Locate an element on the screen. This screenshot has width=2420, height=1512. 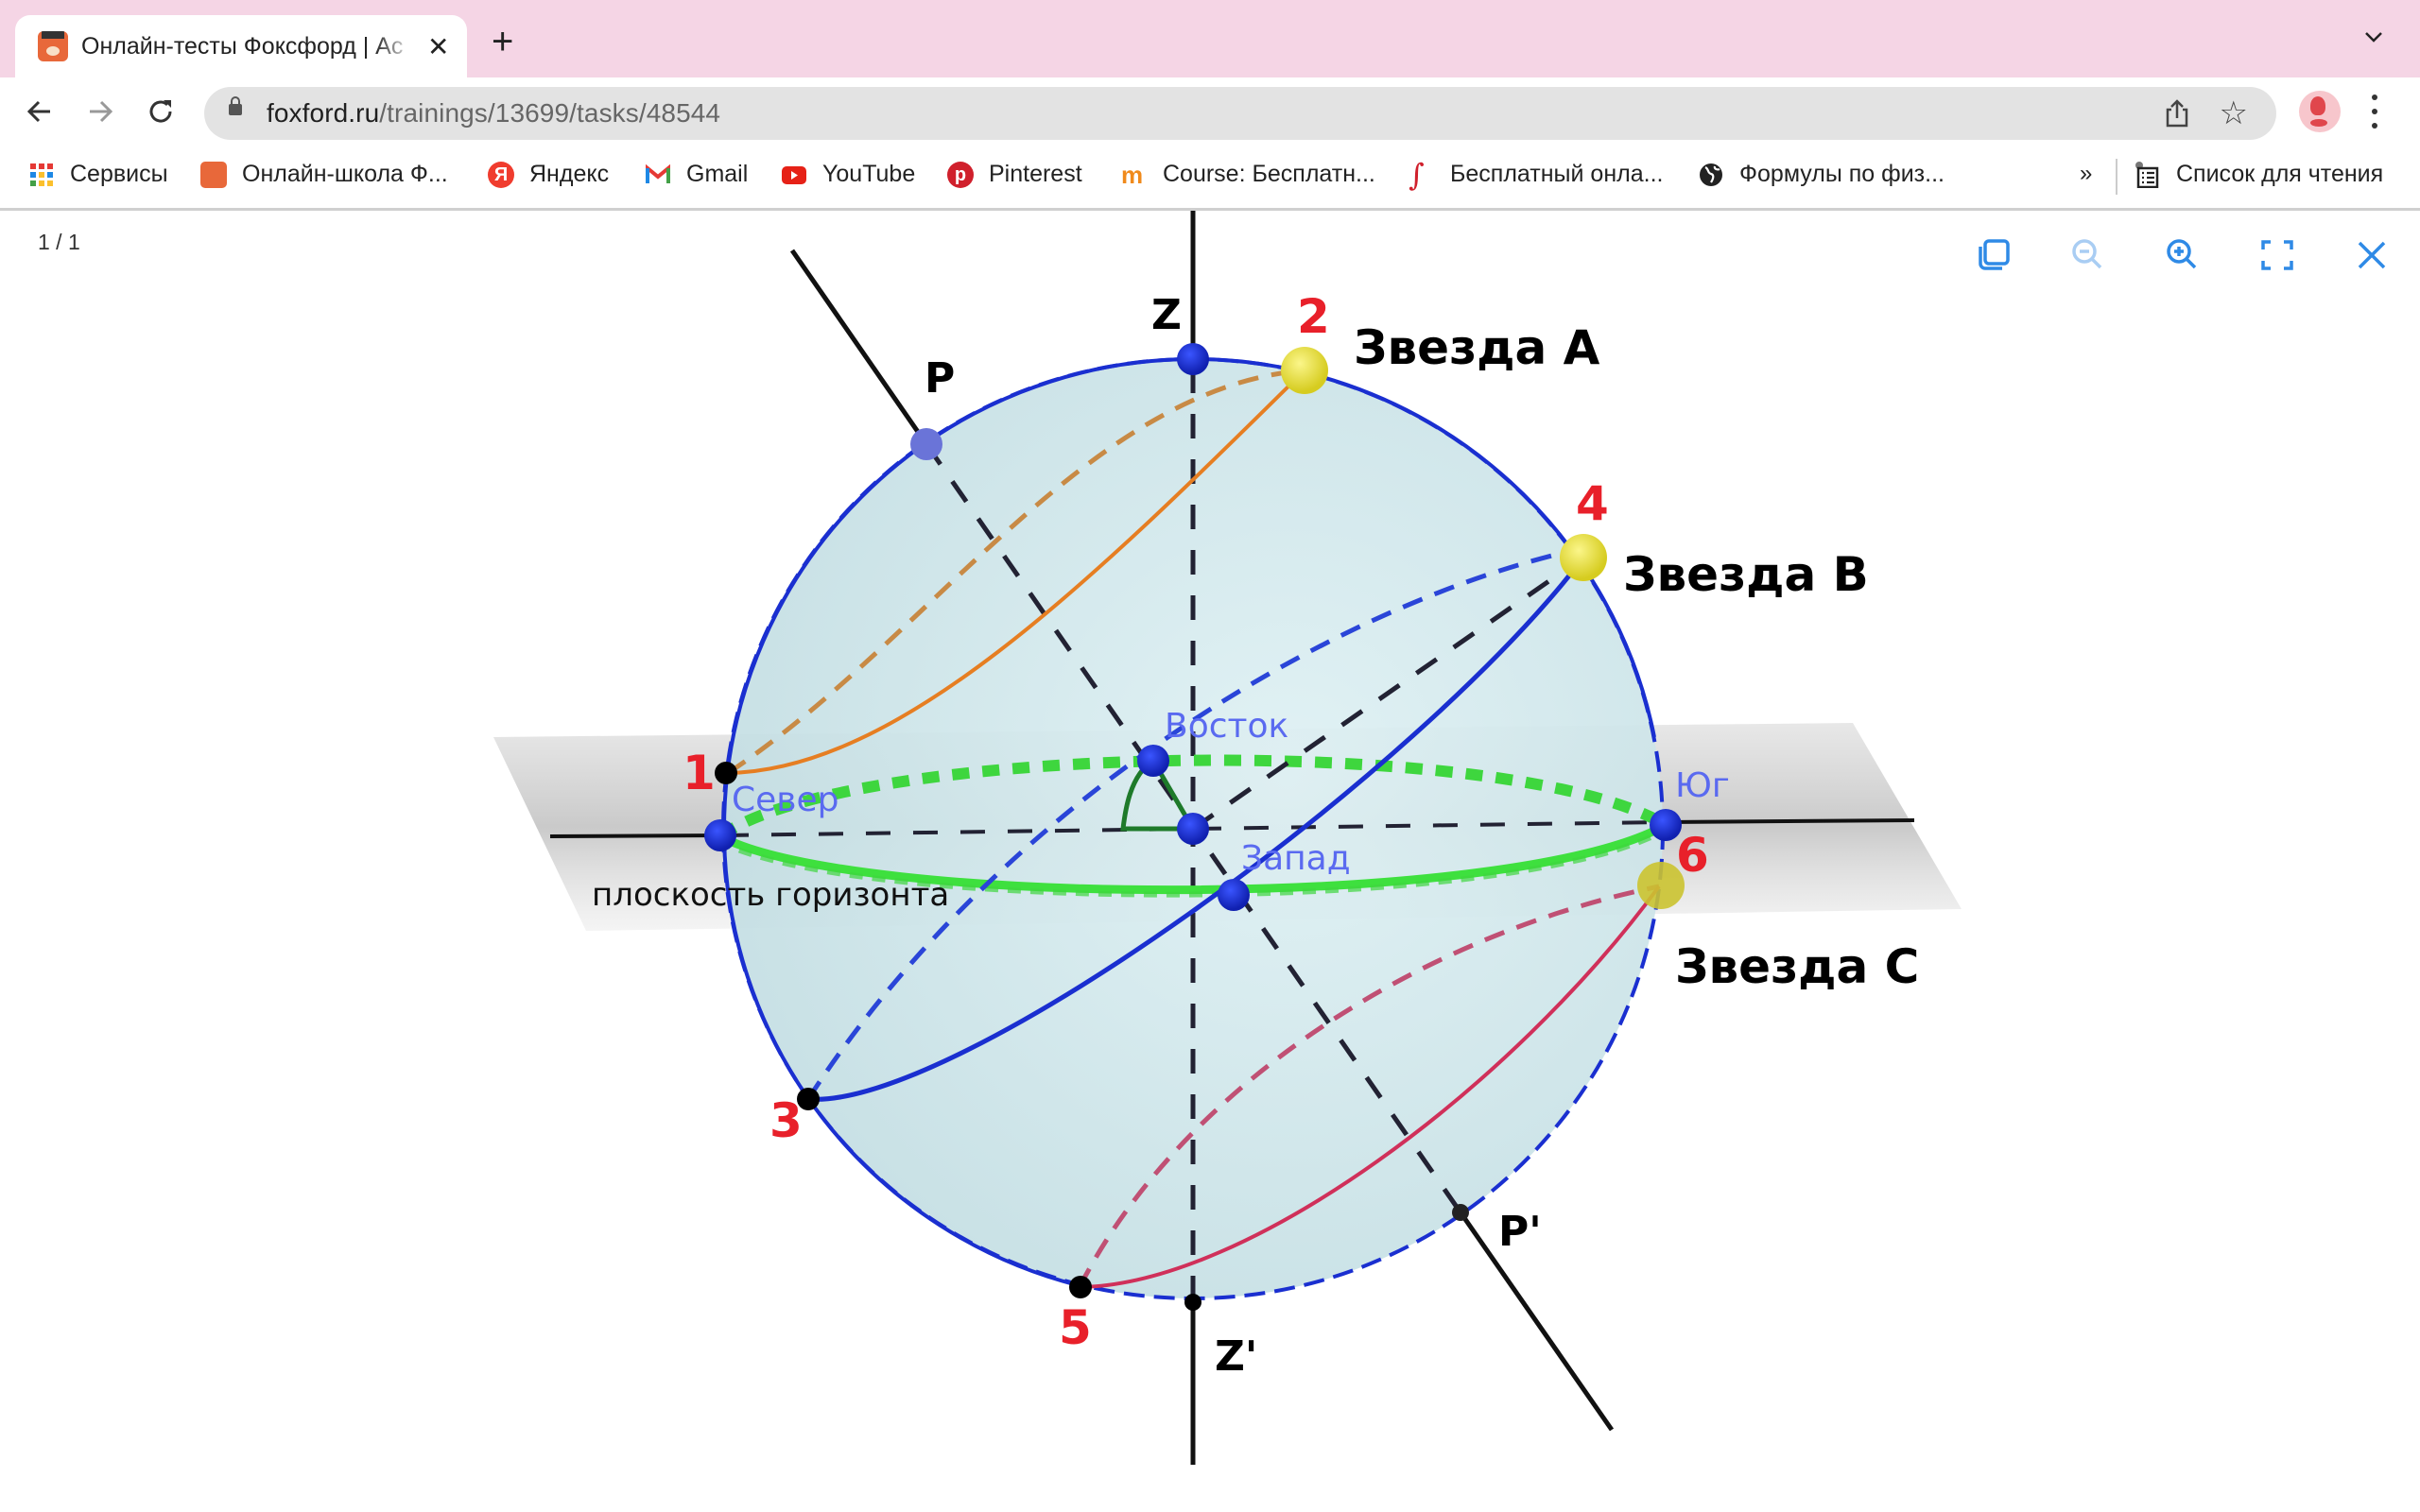
plus-icon: + is located at coordinates (503, 41).